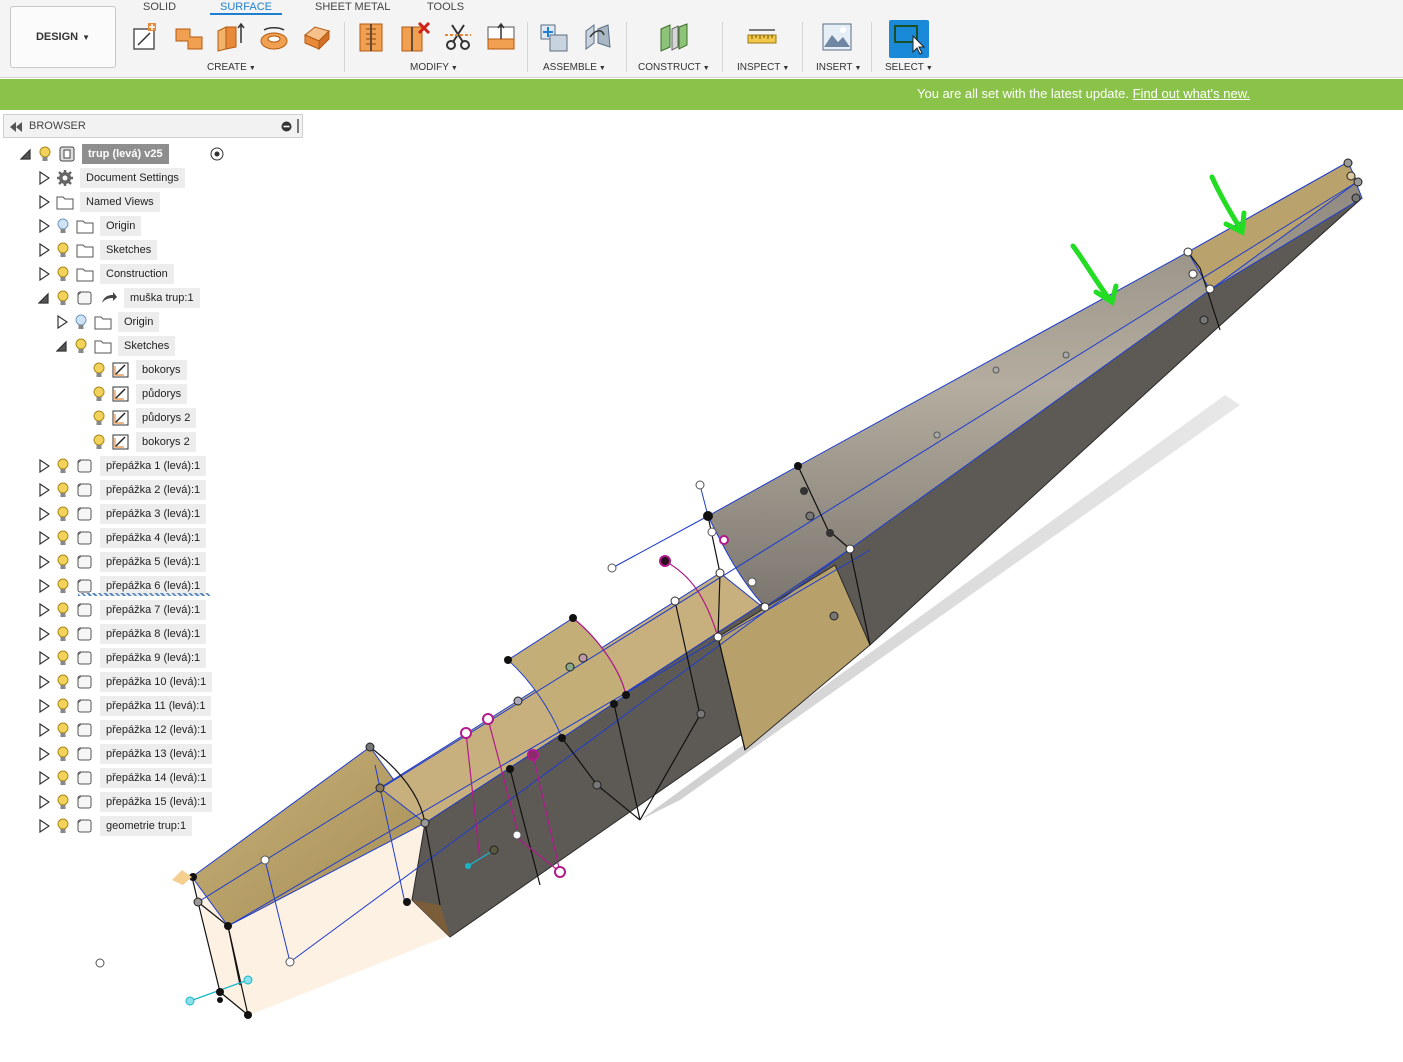 Image resolution: width=1403 pixels, height=1062 pixels. What do you see at coordinates (153, 610) in the screenshot?
I see `tree-item-label: přepážka 7 (levá):1` at bounding box center [153, 610].